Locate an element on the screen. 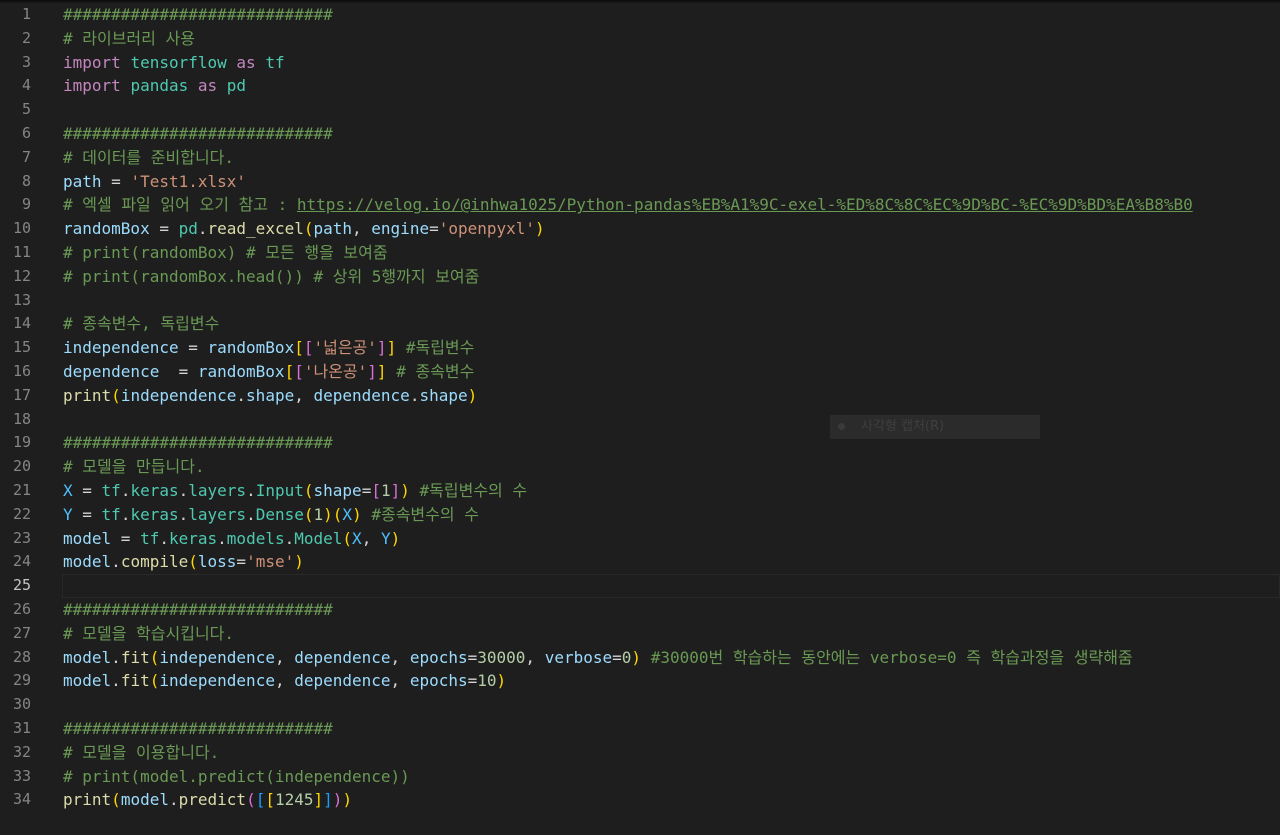 The image size is (1280, 835). code-line: # print(randomBox.head()) # 상위 5행까지 보여줌 is located at coordinates (671, 277).